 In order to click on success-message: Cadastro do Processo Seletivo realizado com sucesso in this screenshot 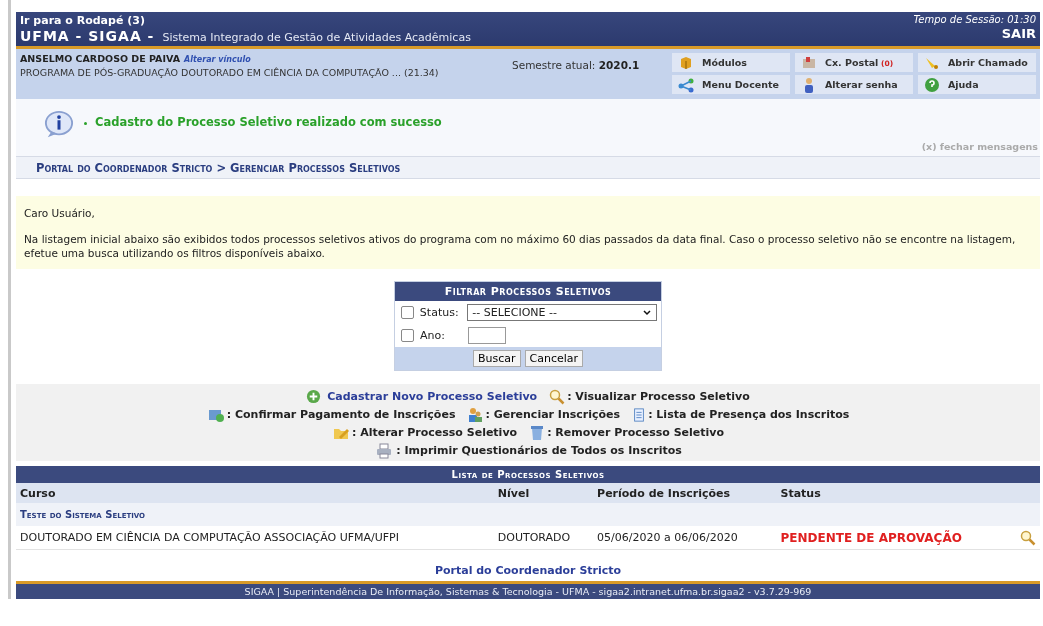, I will do `click(268, 122)`.